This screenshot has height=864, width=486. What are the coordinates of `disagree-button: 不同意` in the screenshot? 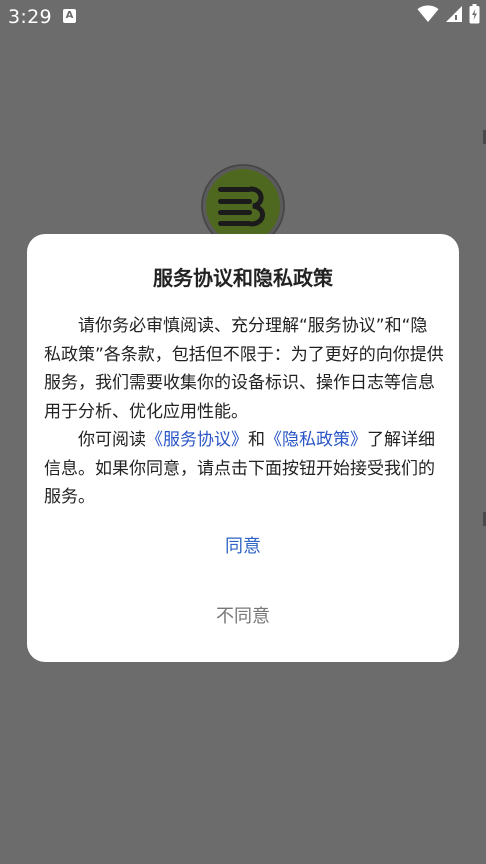 It's located at (243, 617).